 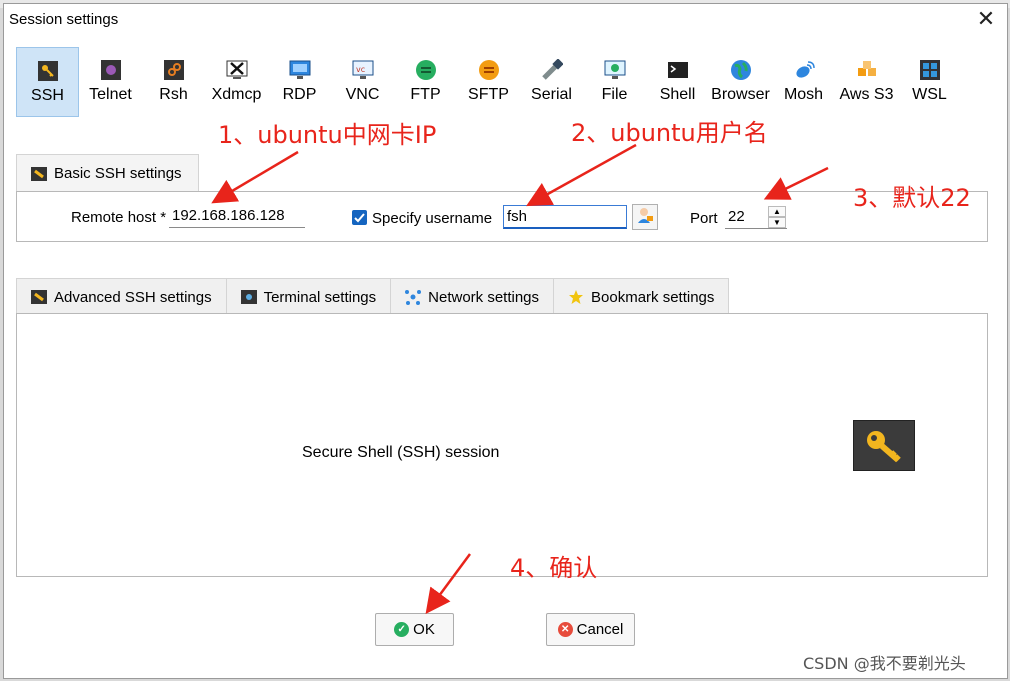 I want to click on cancel-button: ✕ Cancel, so click(x=590, y=629).